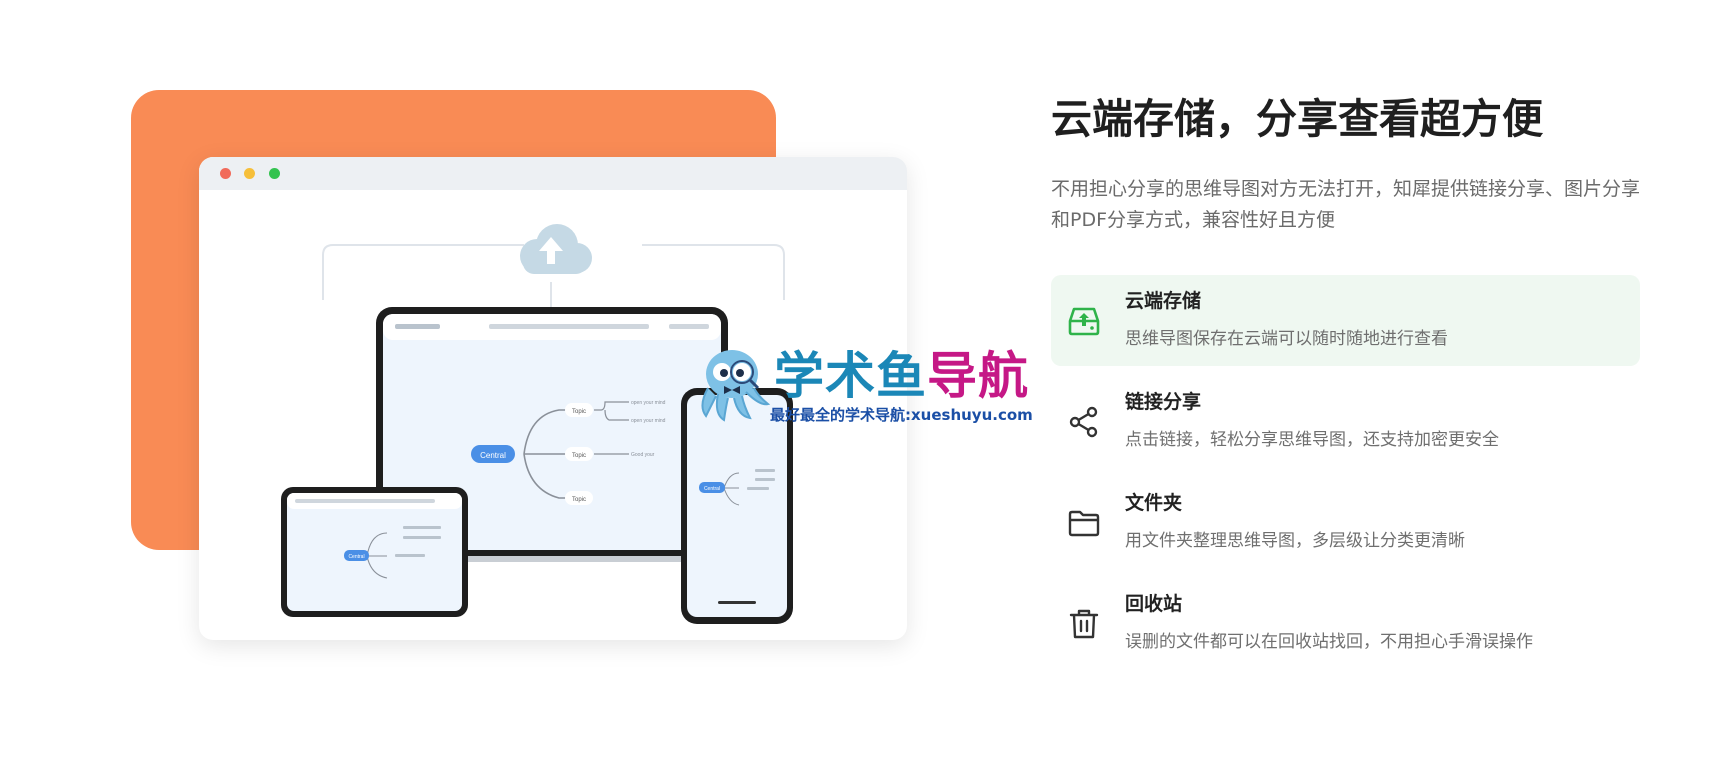  What do you see at coordinates (978, 376) in the screenshot?
I see `watermark-title-part2: 导航` at bounding box center [978, 376].